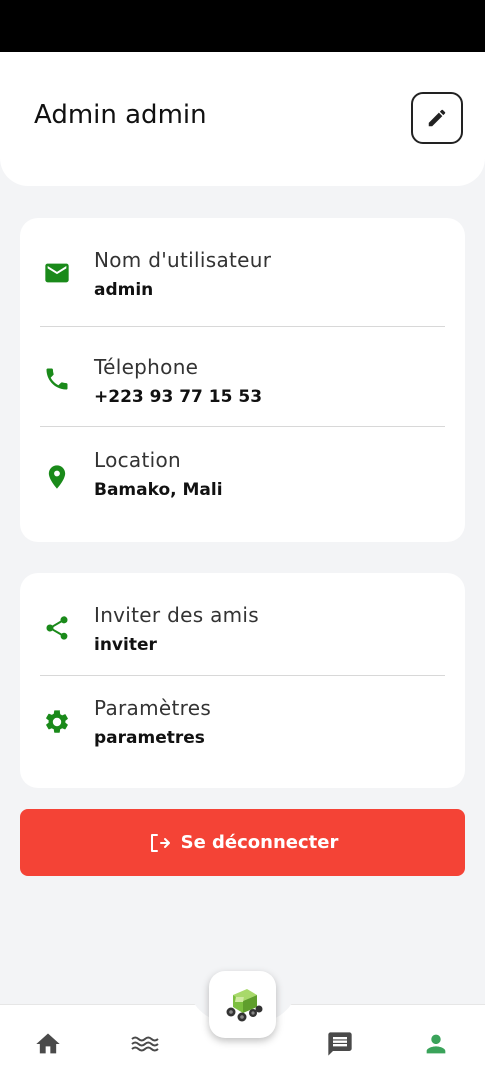 This screenshot has width=485, height=1081. I want to click on nav-home, so click(48, 1044).